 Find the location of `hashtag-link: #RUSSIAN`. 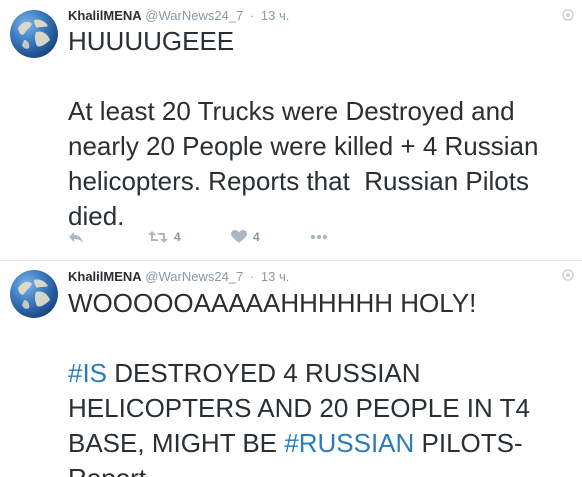

hashtag-link: #RUSSIAN is located at coordinates (349, 443).